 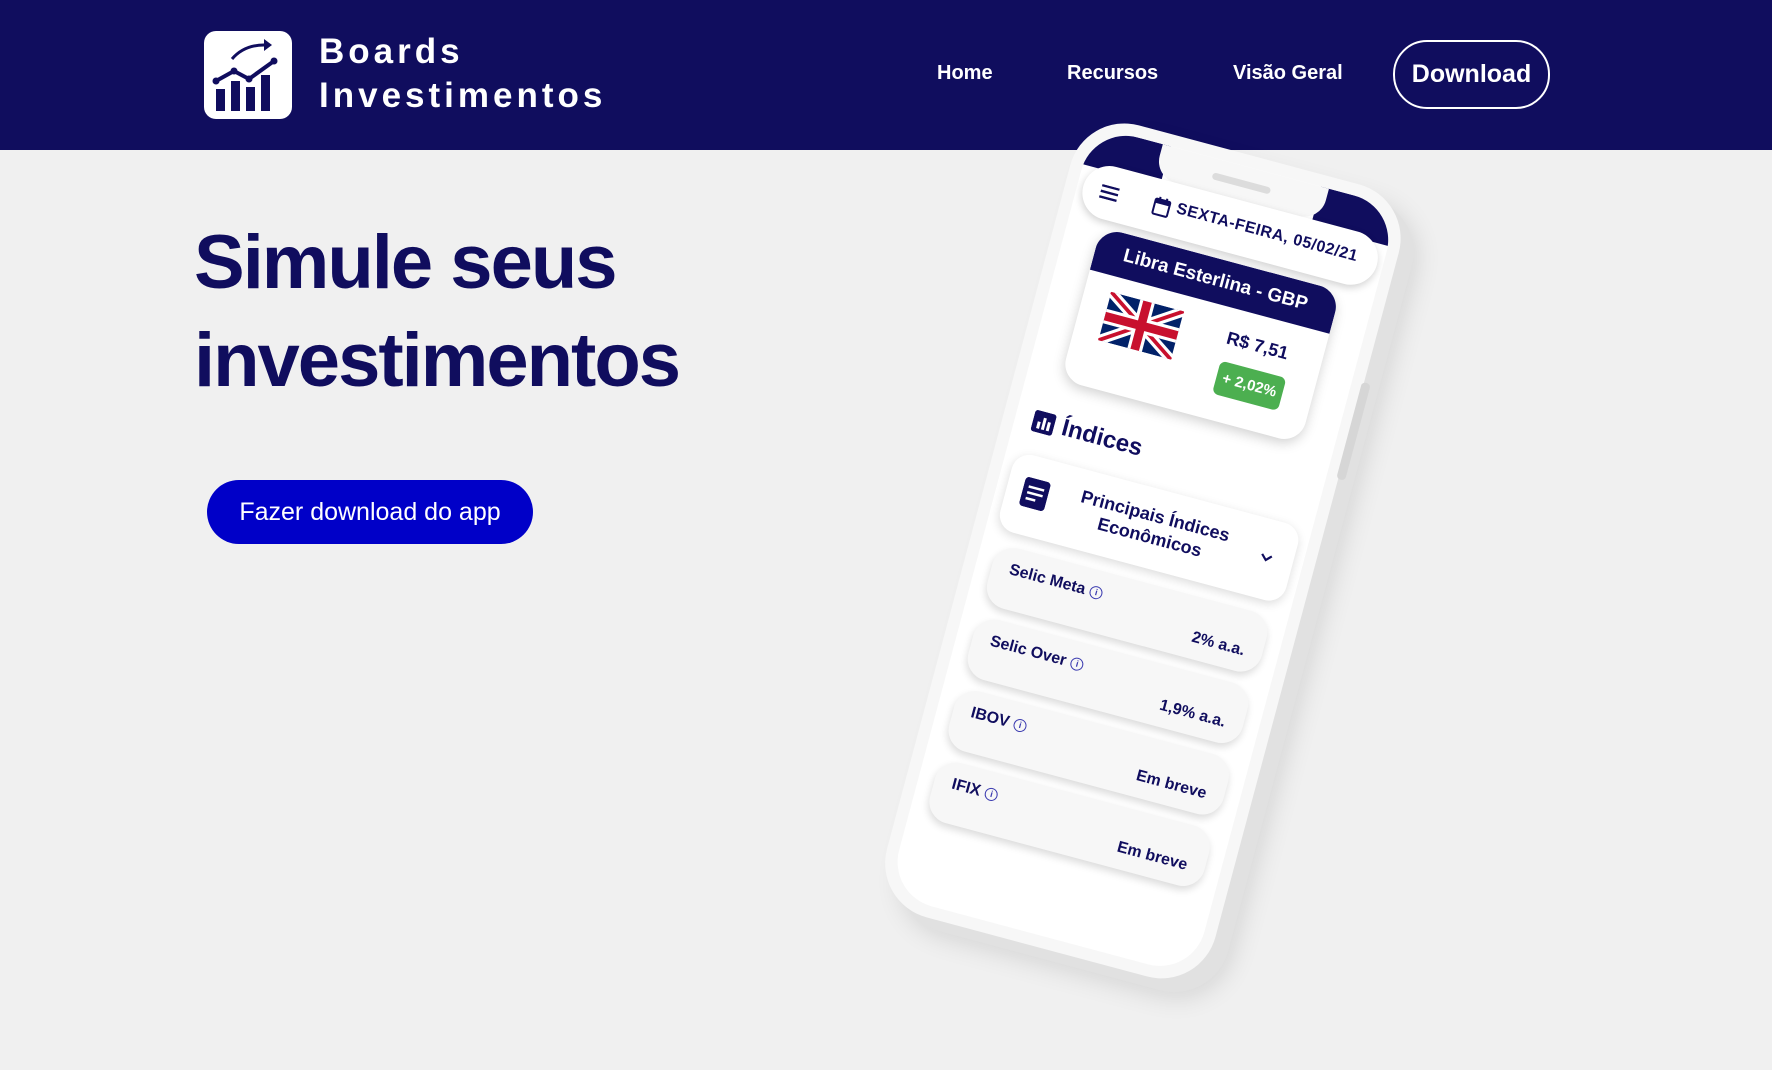 What do you see at coordinates (462, 74) in the screenshot?
I see `brand-name: Boards Investimentos` at bounding box center [462, 74].